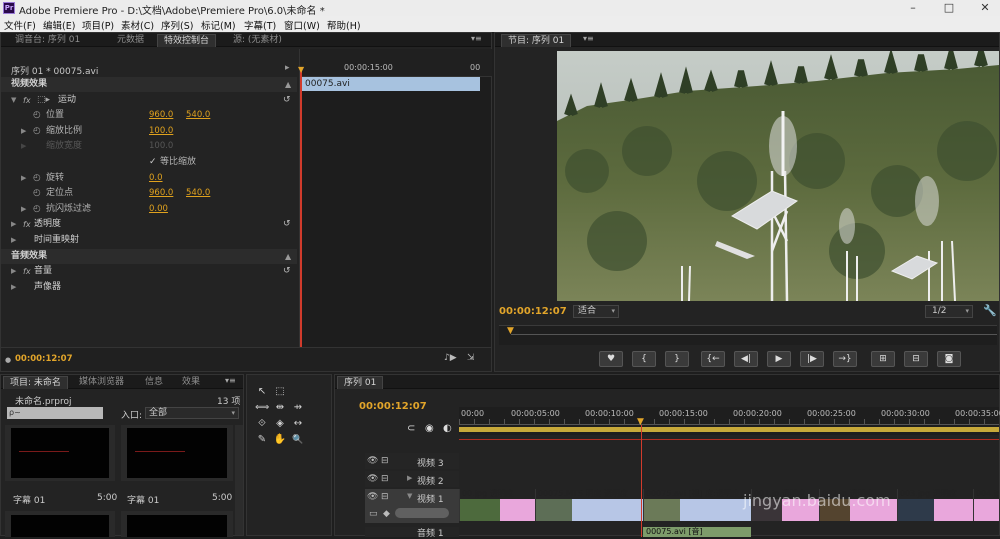 This screenshot has width=1000, height=539. Describe the element at coordinates (13, 100) in the screenshot. I see `expand-icon: ▼` at that location.